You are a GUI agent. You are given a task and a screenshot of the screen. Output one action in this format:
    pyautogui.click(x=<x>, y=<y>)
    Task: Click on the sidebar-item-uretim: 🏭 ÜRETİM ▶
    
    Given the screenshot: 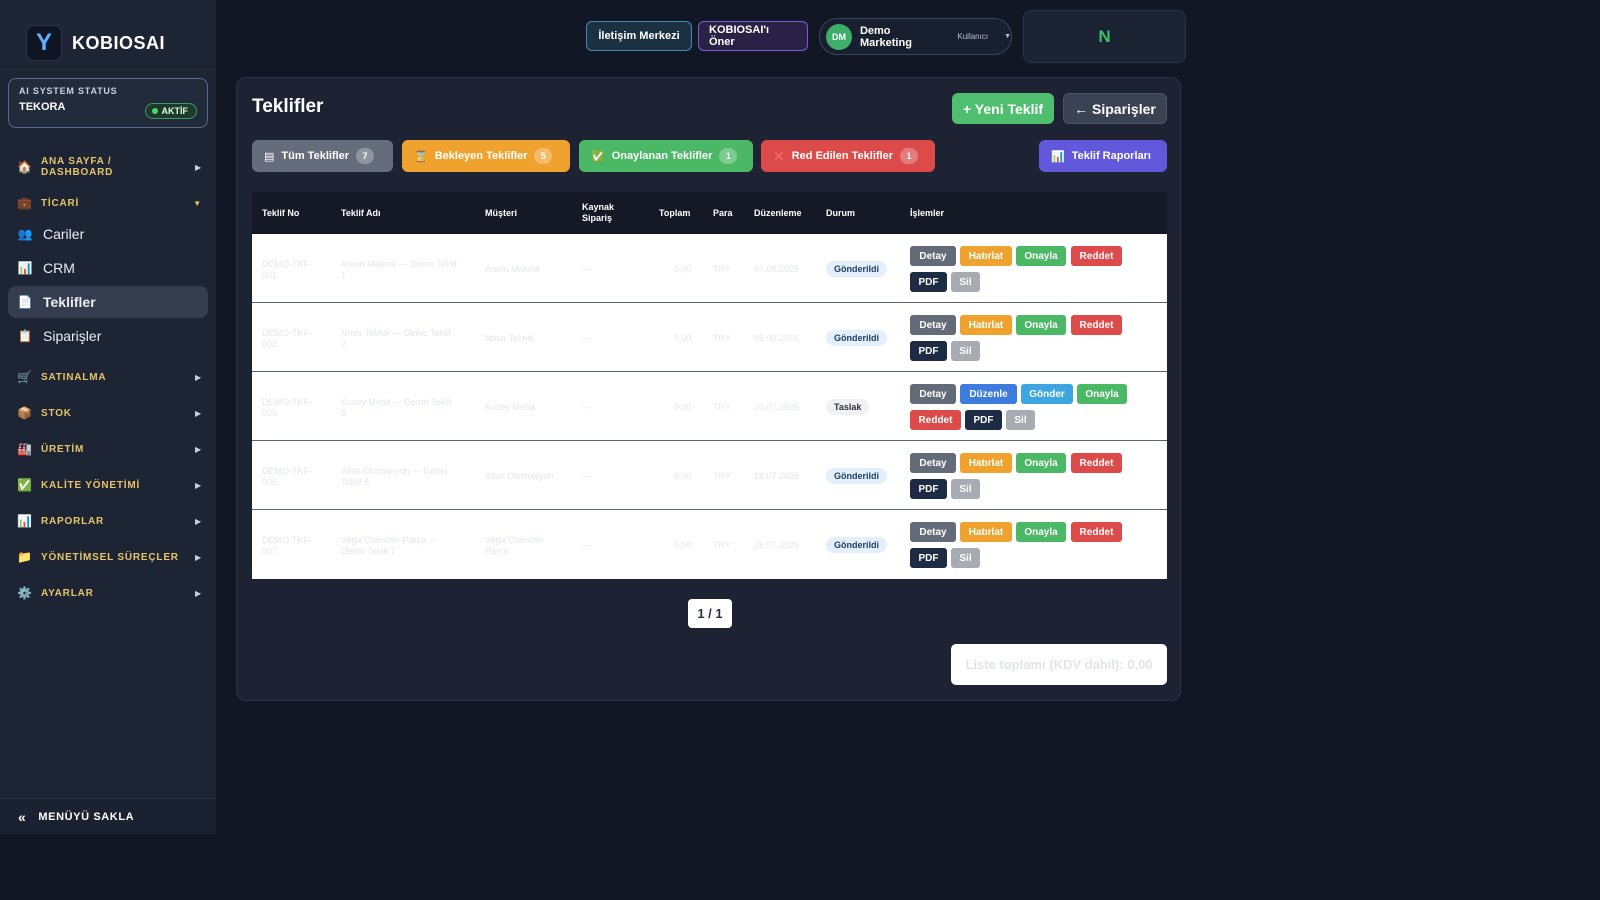 What is the action you would take?
    pyautogui.click(x=109, y=449)
    